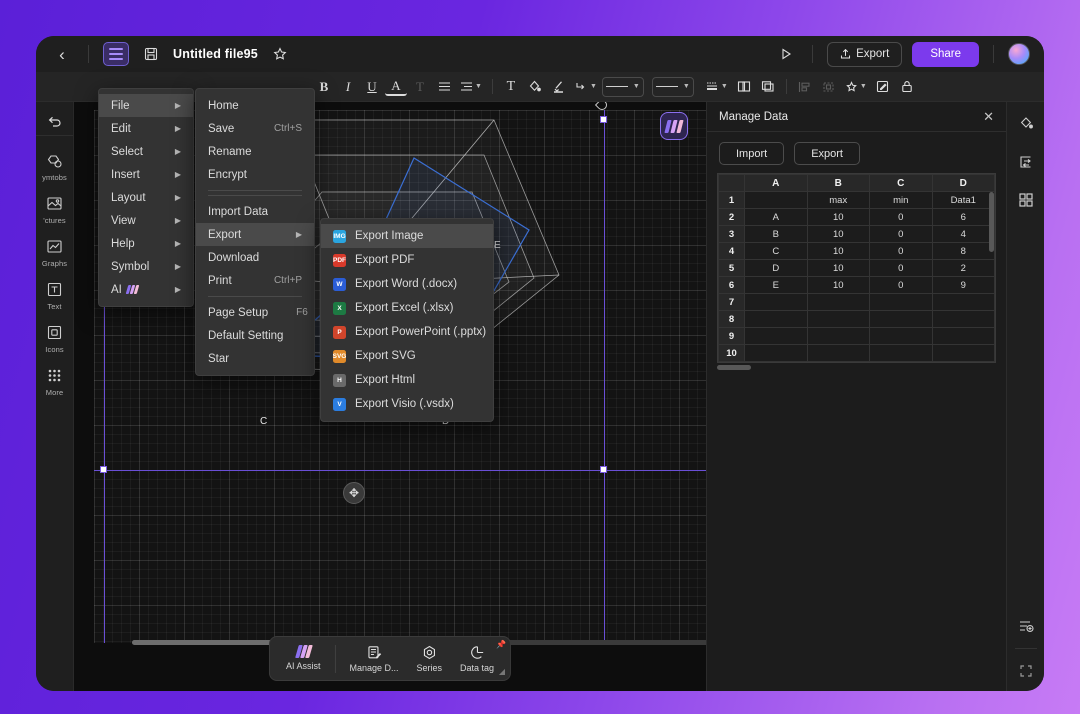  What do you see at coordinates (731, 319) in the screenshot?
I see `sheet-row-header: 8` at bounding box center [731, 319].